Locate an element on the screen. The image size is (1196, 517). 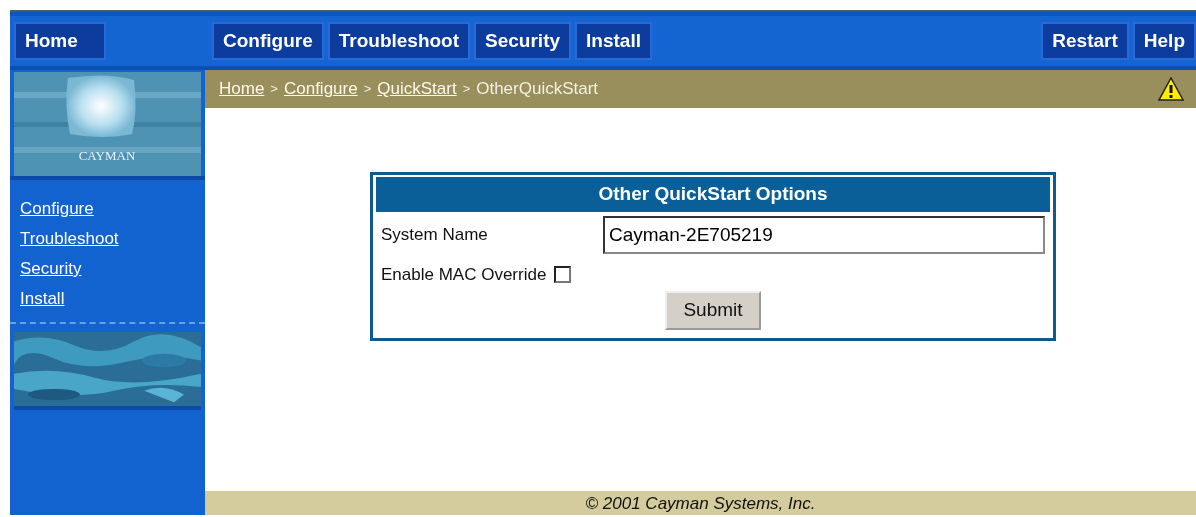
nav-tab: Help is located at coordinates (1164, 41).